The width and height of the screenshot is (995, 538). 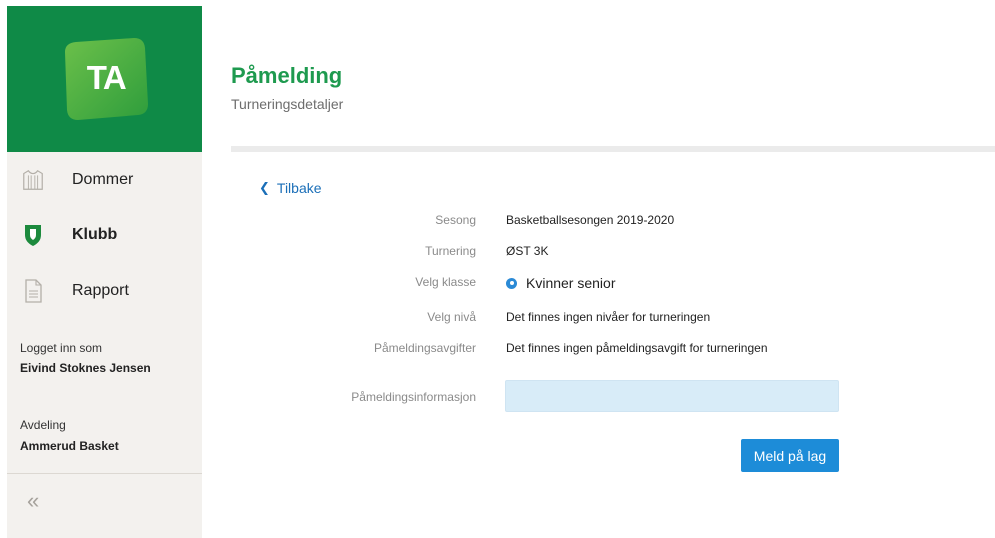 What do you see at coordinates (33, 501) in the screenshot?
I see `collapse-sidebar-icon: «` at bounding box center [33, 501].